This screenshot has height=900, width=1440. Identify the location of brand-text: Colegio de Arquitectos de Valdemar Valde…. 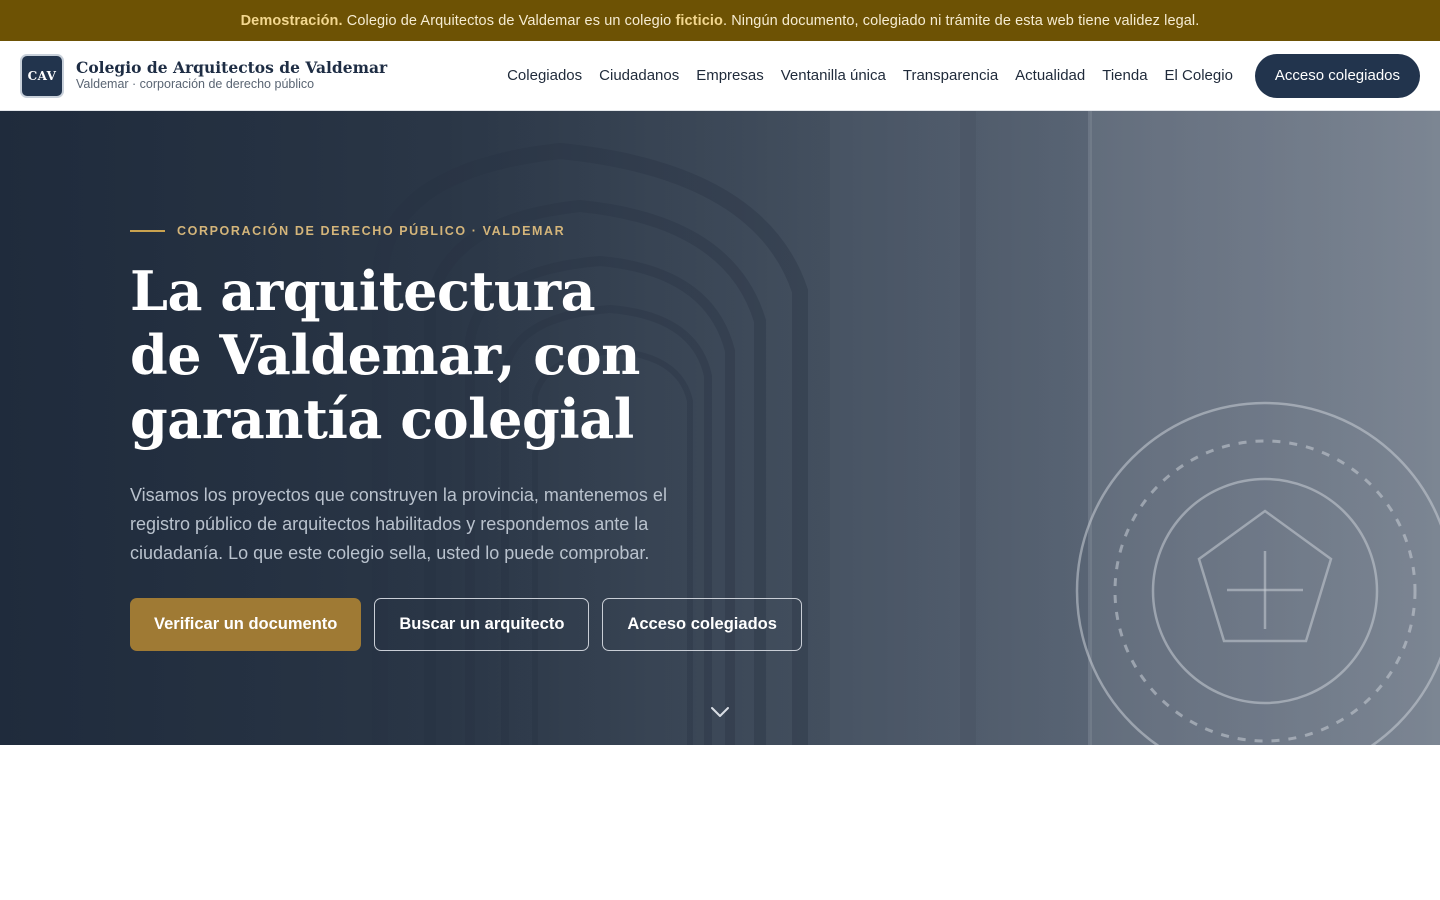
(231, 75).